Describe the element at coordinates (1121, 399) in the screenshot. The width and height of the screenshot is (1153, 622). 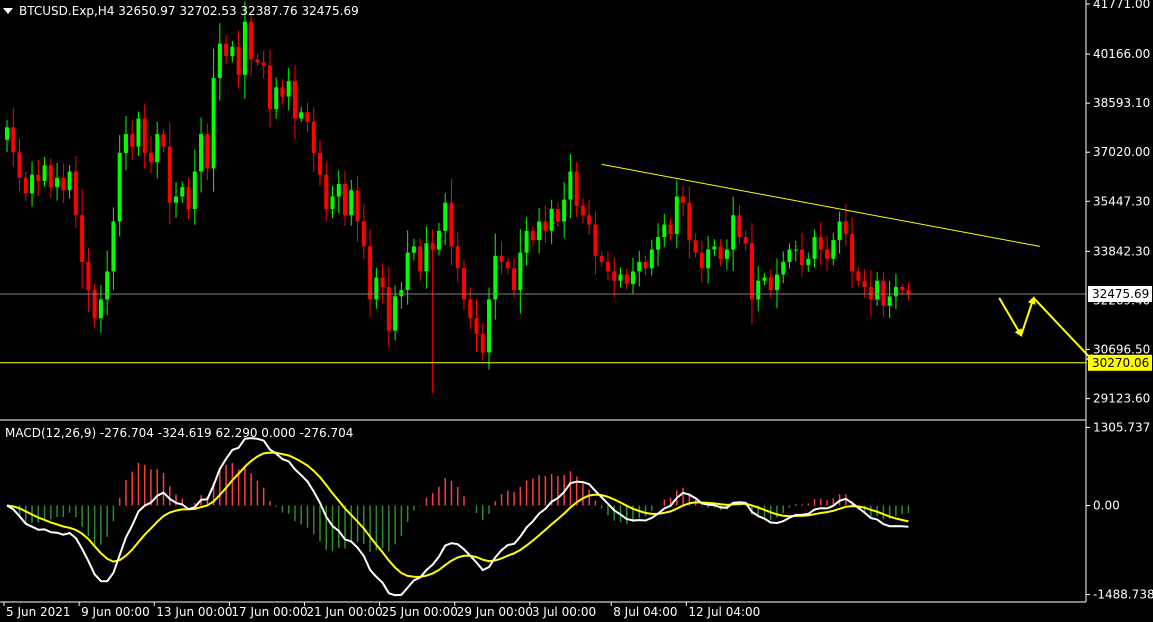
I see `price-tick-label: 29123.60` at that location.